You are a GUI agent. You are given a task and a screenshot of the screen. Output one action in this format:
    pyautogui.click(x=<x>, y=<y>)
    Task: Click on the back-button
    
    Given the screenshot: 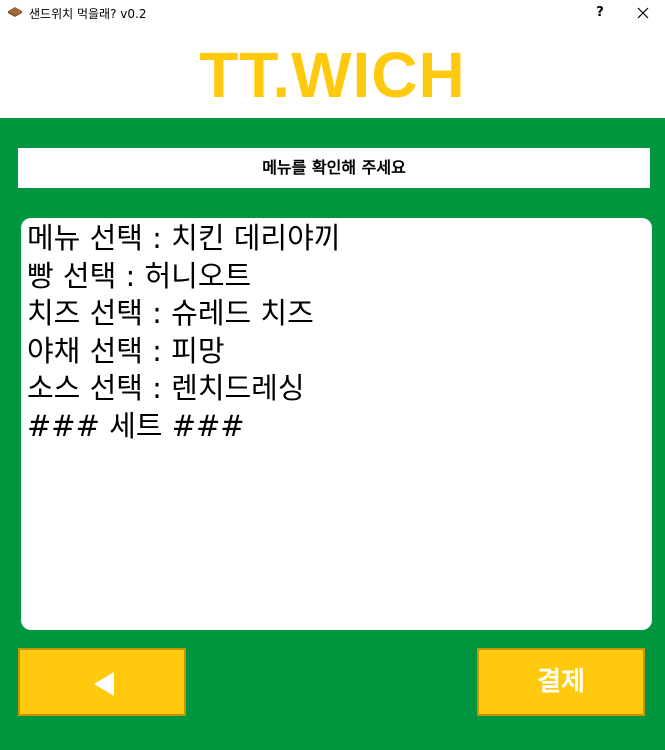 What is the action you would take?
    pyautogui.click(x=102, y=682)
    